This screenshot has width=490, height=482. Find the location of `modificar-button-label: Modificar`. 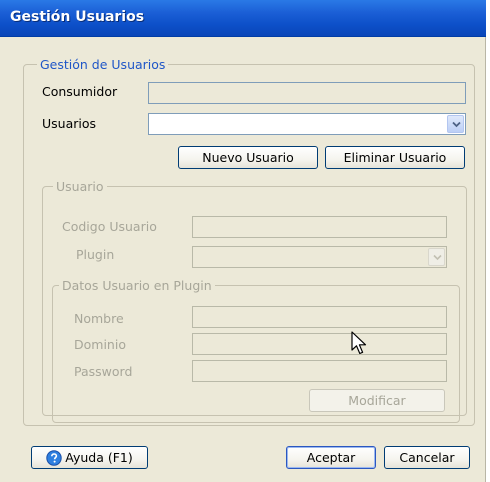

modificar-button-label: Modificar is located at coordinates (377, 400).